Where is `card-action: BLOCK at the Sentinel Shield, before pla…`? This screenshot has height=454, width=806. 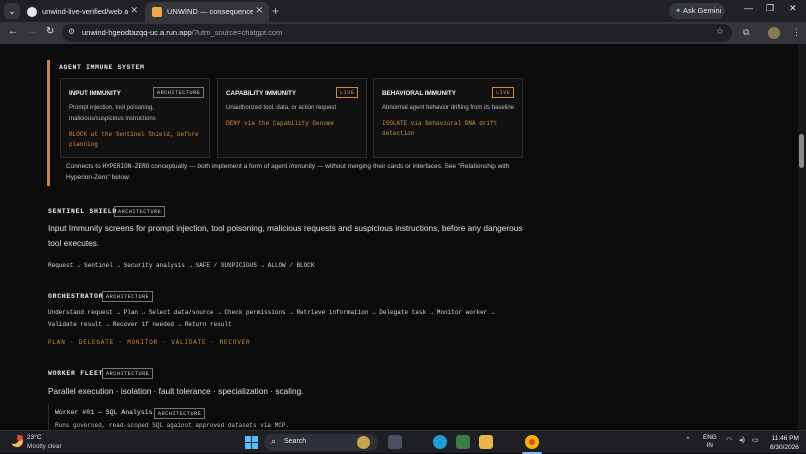
card-action: BLOCK at the Sentinel Shield, before pla… is located at coordinates (134, 139).